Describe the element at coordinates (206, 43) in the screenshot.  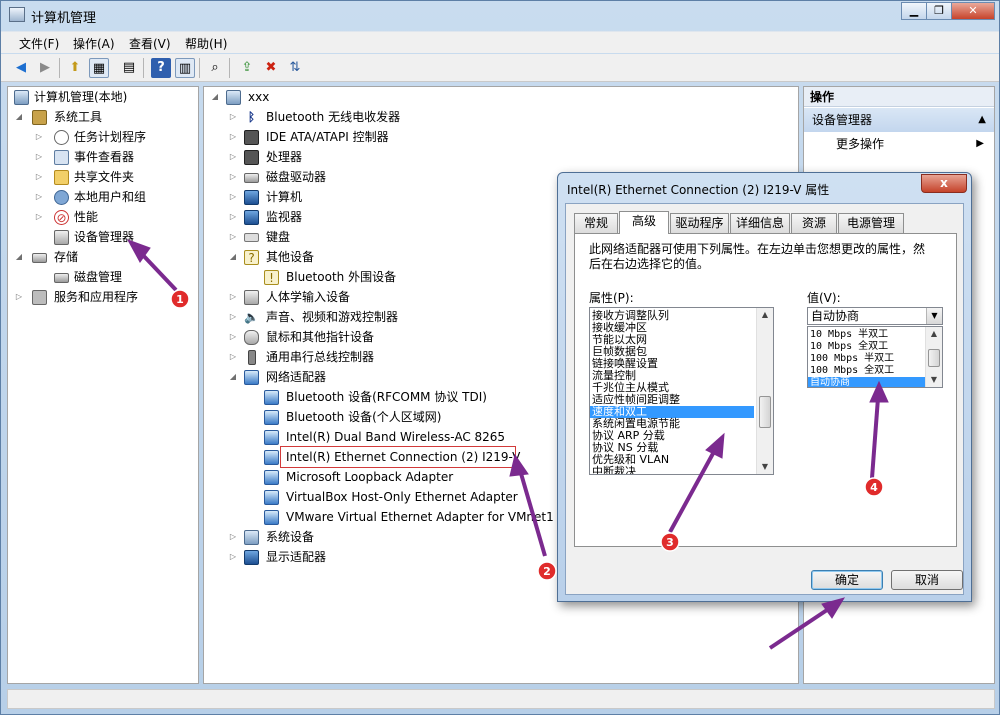
I see `menu-help: 帮助(H)` at that location.